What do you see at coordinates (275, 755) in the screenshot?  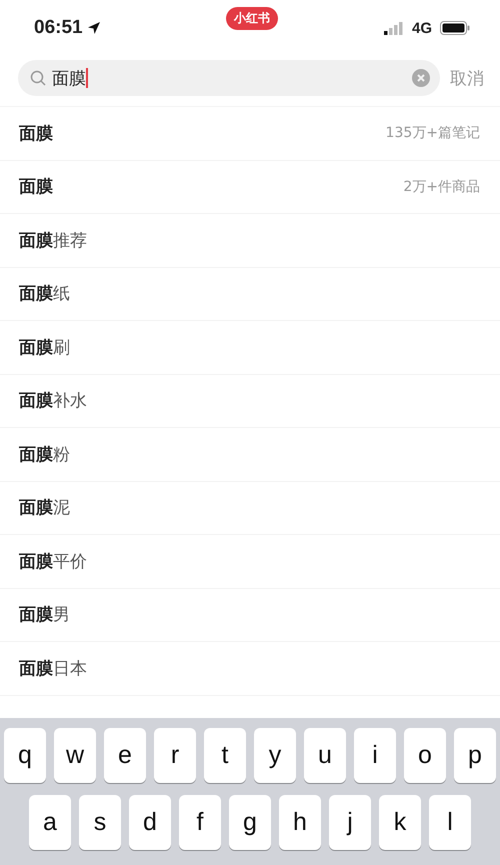 I see `keyboard-key: y` at bounding box center [275, 755].